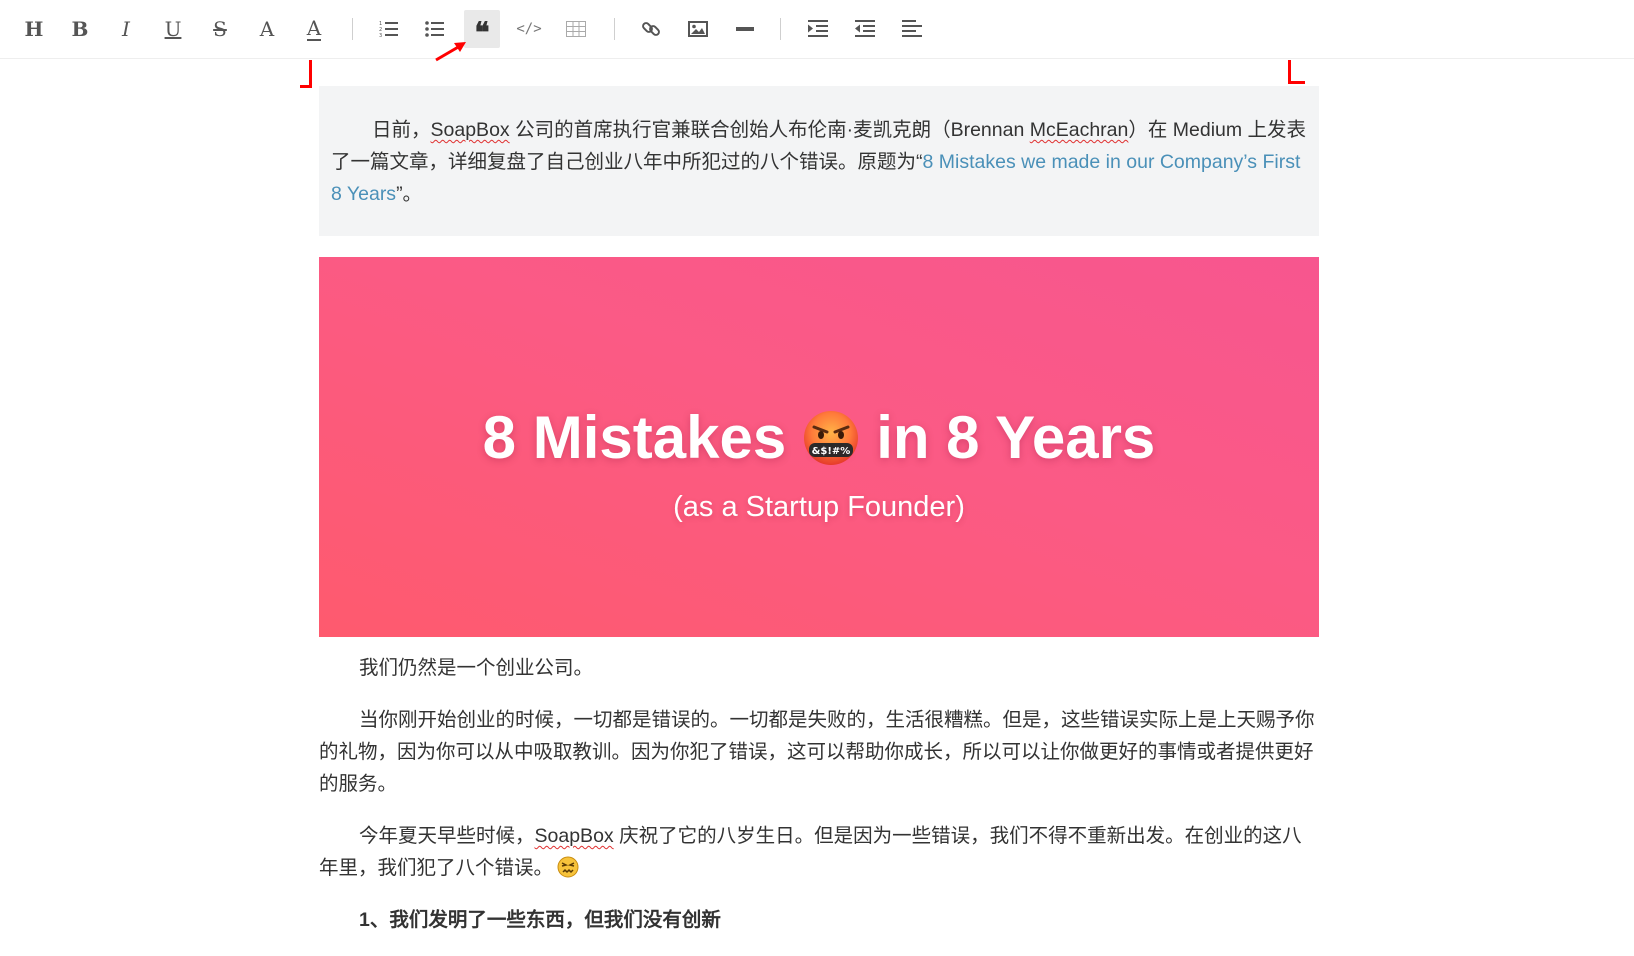 The width and height of the screenshot is (1634, 956). Describe the element at coordinates (434, 29) in the screenshot. I see `unordered-list-icon` at that location.